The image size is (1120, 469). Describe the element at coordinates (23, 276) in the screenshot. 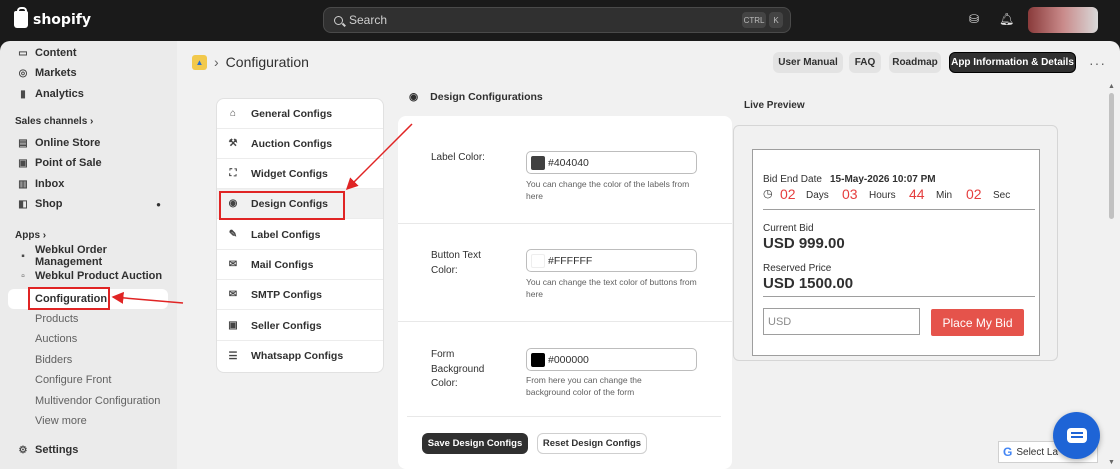

I see `app-icon: ▫` at that location.